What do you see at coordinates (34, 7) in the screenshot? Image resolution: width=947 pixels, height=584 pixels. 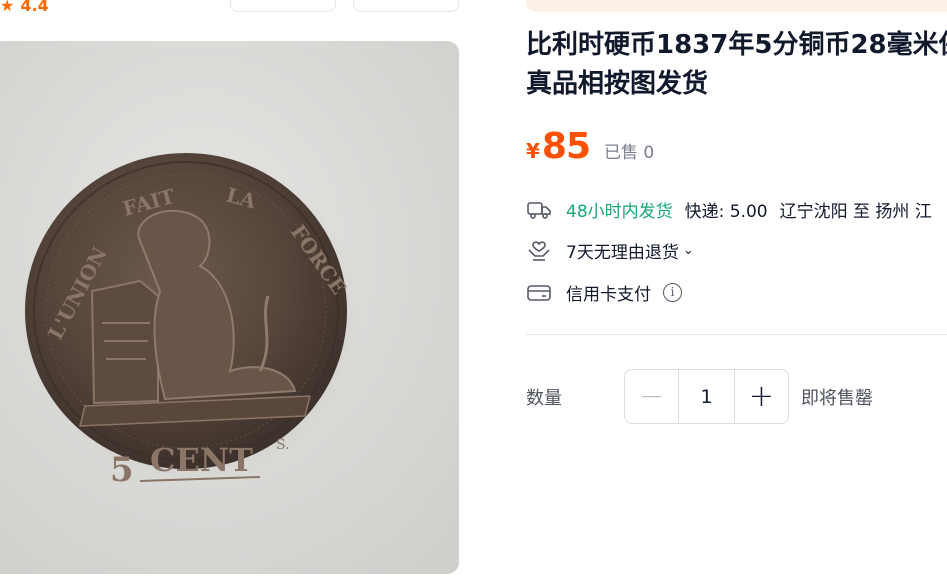 I see `rating-value: 4.4` at bounding box center [34, 7].